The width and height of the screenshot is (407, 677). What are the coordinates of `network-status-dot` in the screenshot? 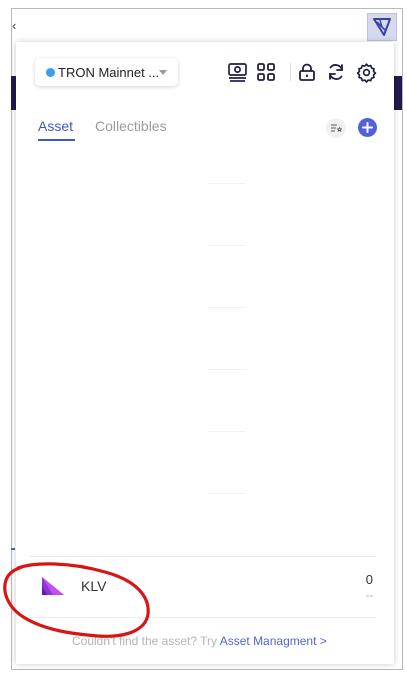 It's located at (50, 72).